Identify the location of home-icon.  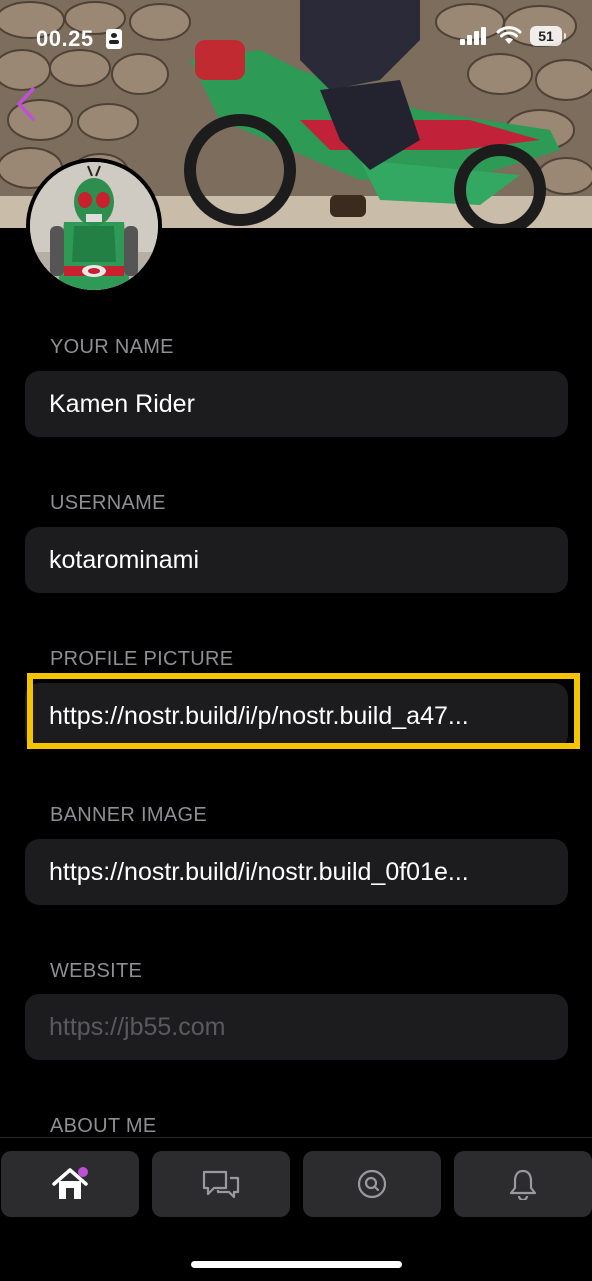
(70, 1183).